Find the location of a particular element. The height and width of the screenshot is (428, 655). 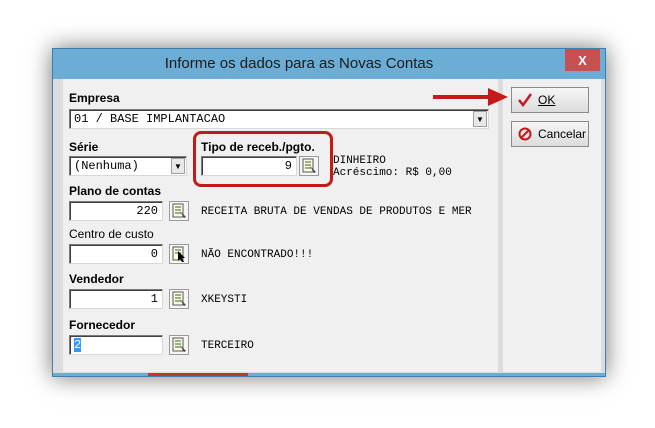

ok-button: OK is located at coordinates (550, 100).